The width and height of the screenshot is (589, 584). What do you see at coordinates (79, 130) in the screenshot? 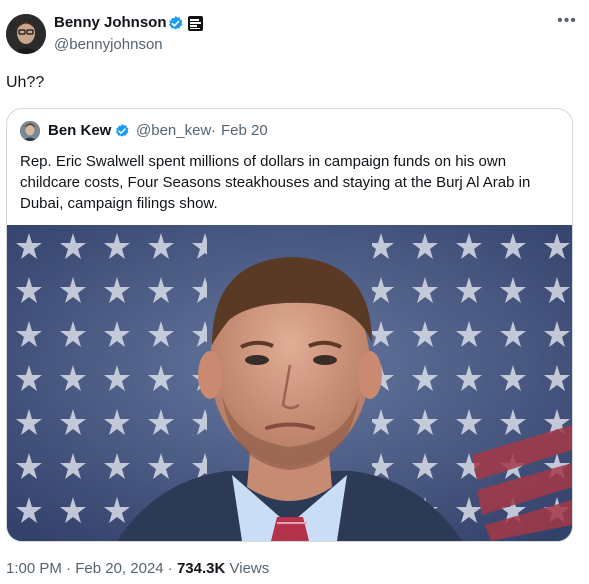
I see `quoted-author-name: Ben Kew` at bounding box center [79, 130].